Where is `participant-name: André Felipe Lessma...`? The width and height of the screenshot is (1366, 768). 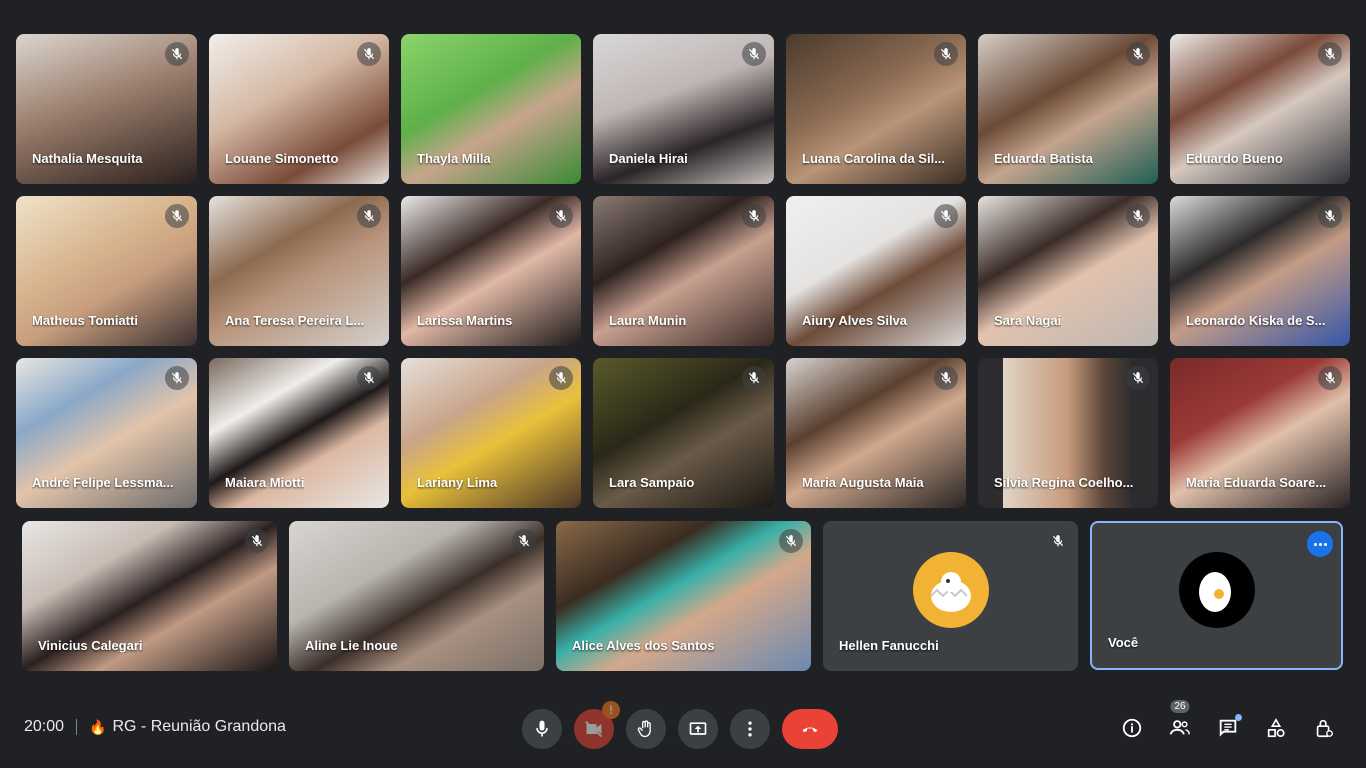
participant-name: André Felipe Lessma... is located at coordinates (103, 482).